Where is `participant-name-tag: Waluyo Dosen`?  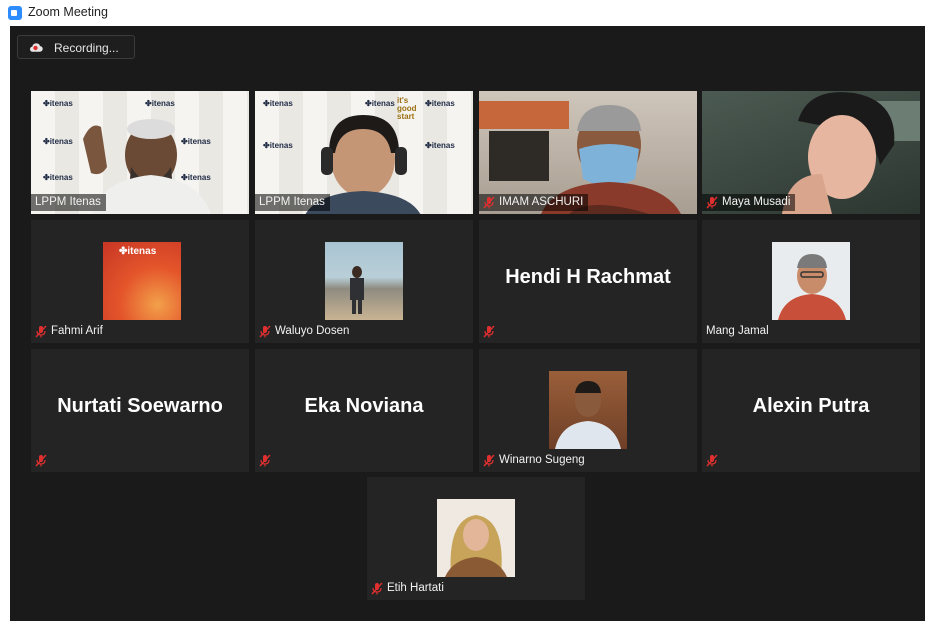
participant-name-tag: Waluyo Dosen is located at coordinates (304, 331).